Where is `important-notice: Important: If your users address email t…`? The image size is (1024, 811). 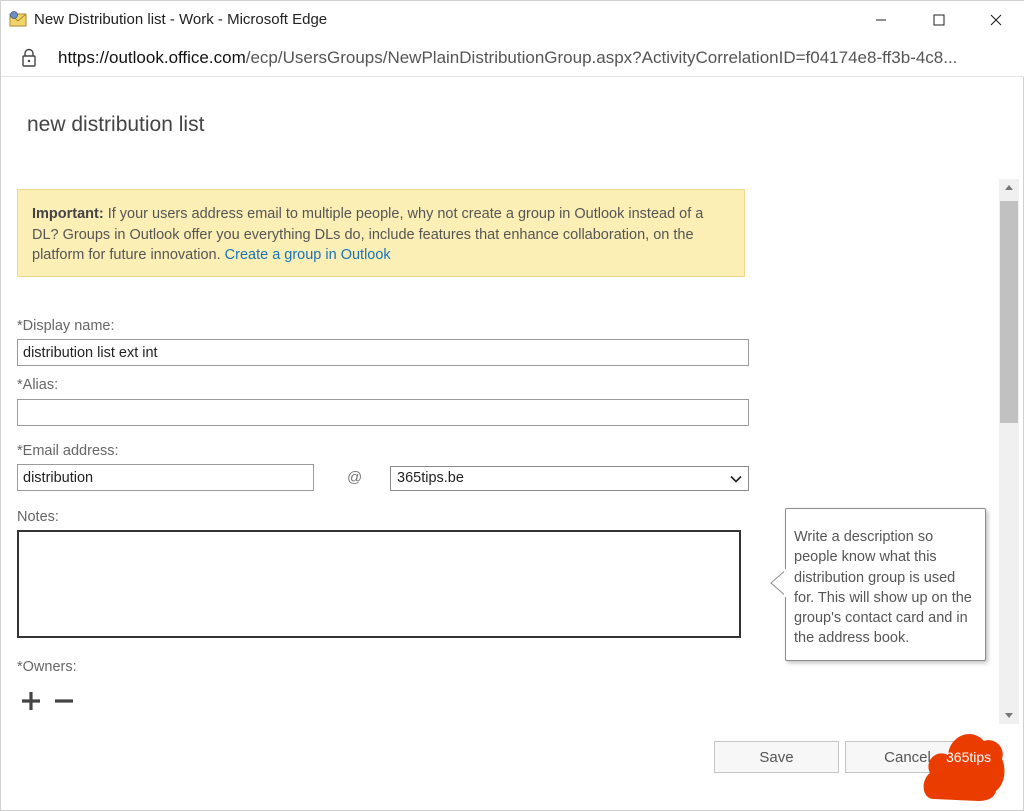
important-notice: Important: If your users address email t… is located at coordinates (381, 233).